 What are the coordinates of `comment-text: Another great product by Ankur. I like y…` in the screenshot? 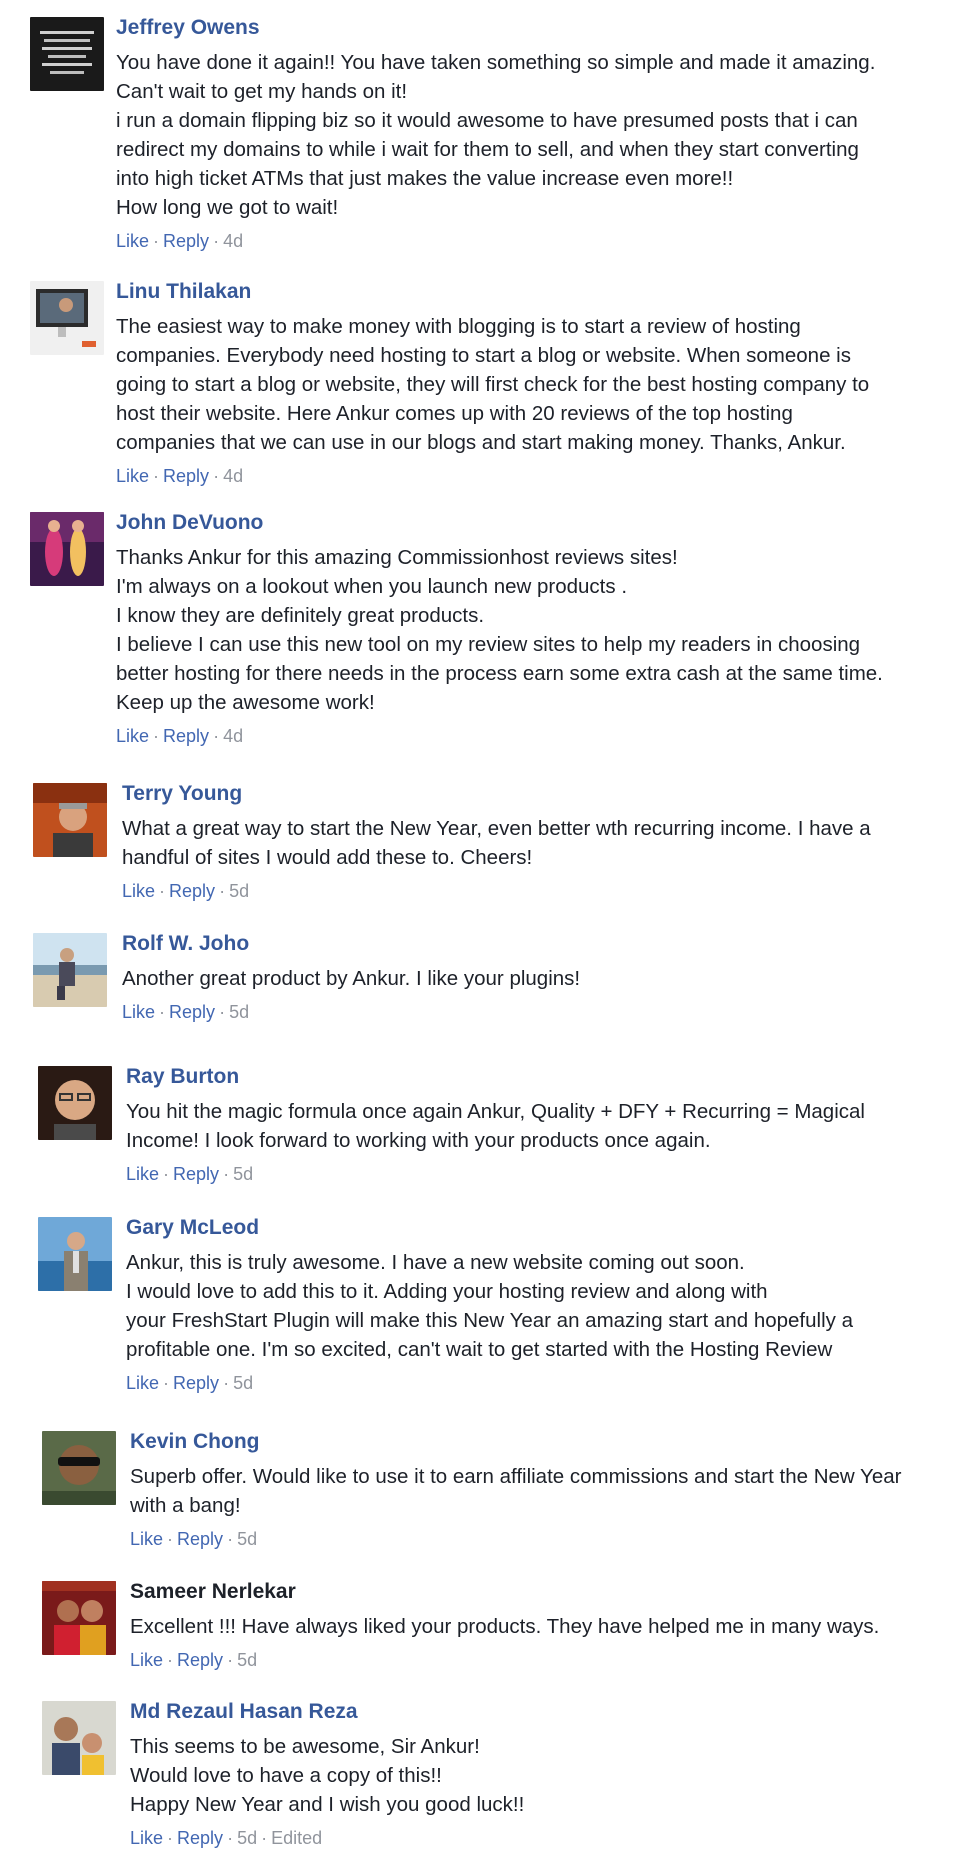 It's located at (541, 978).